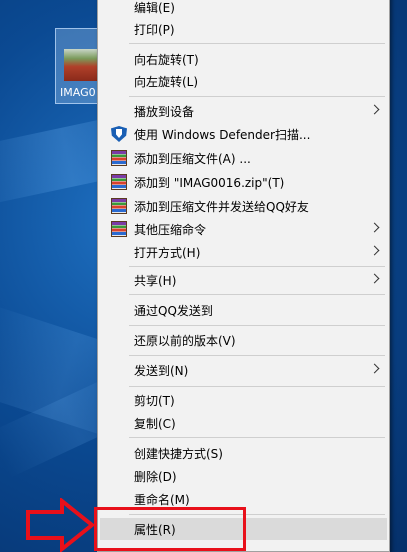 Image resolution: width=407 pixels, height=552 pixels. What do you see at coordinates (61, 525) in the screenshot?
I see `red-arrow-annotation-icon` at bounding box center [61, 525].